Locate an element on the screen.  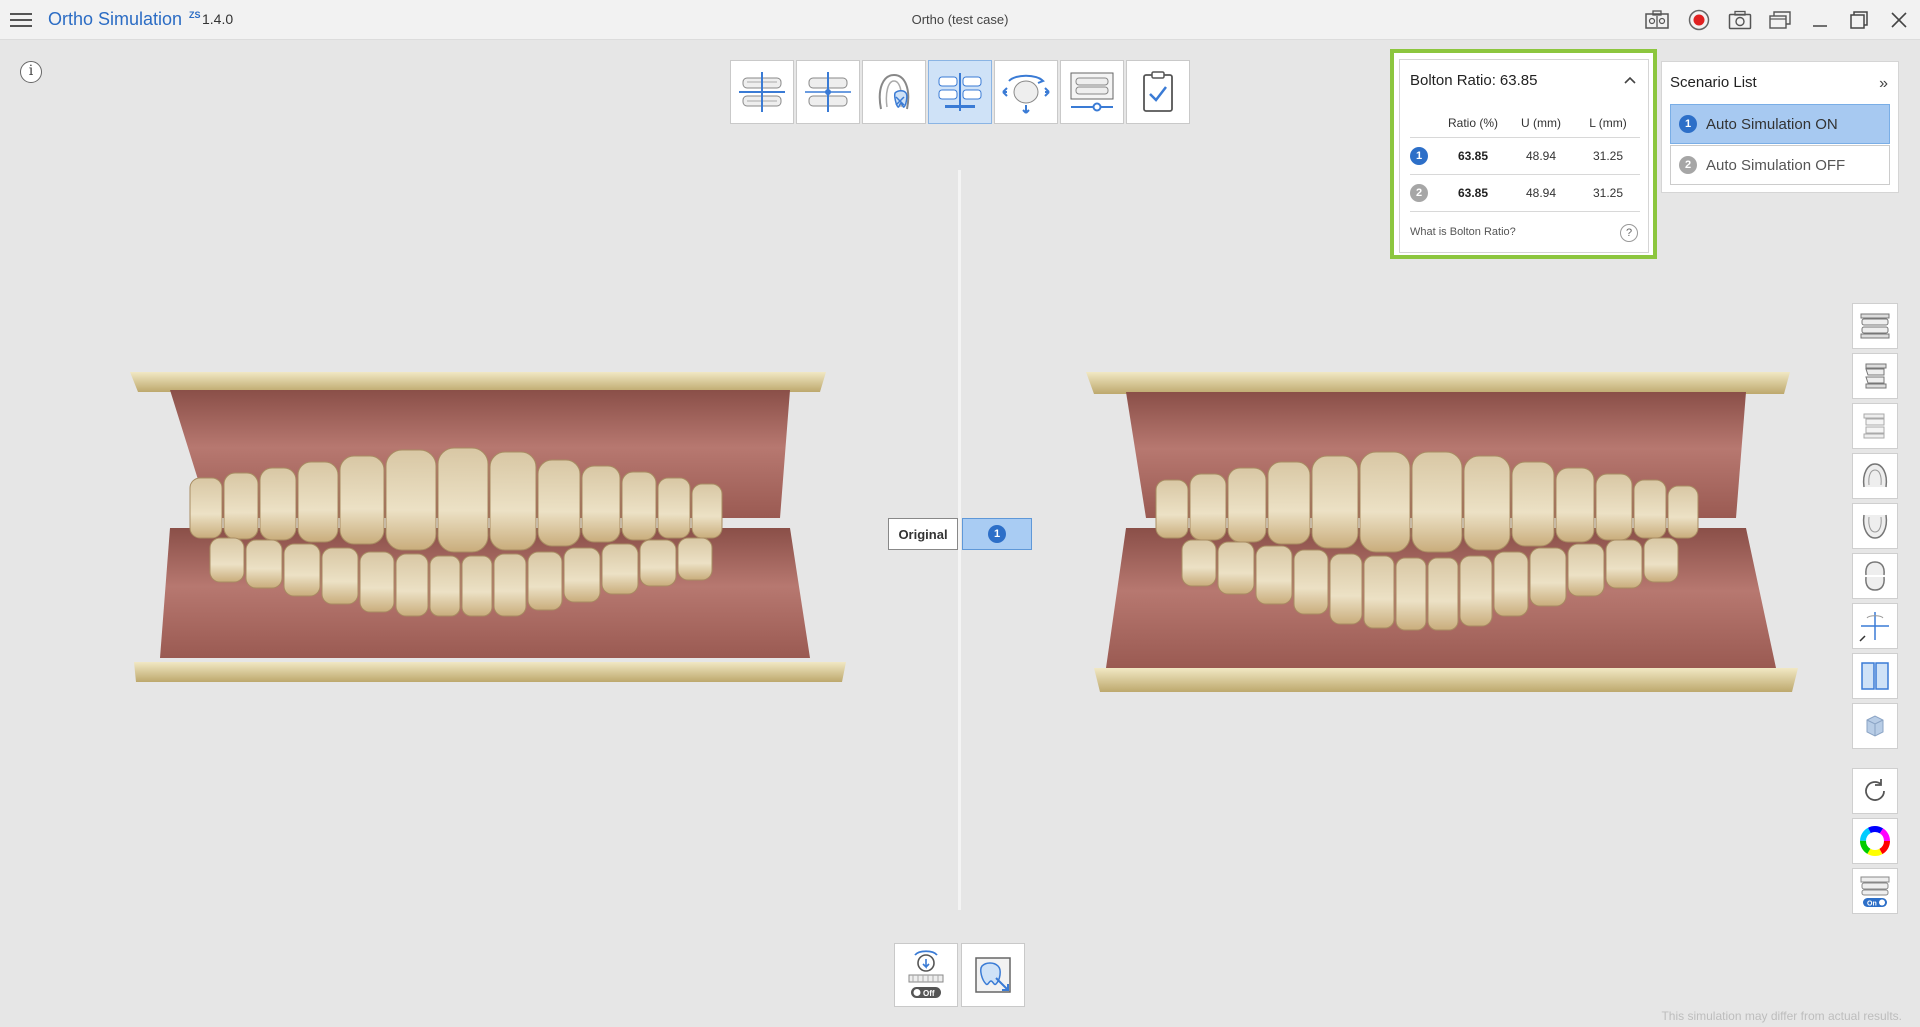
main-toolbar is located at coordinates (960, 92).